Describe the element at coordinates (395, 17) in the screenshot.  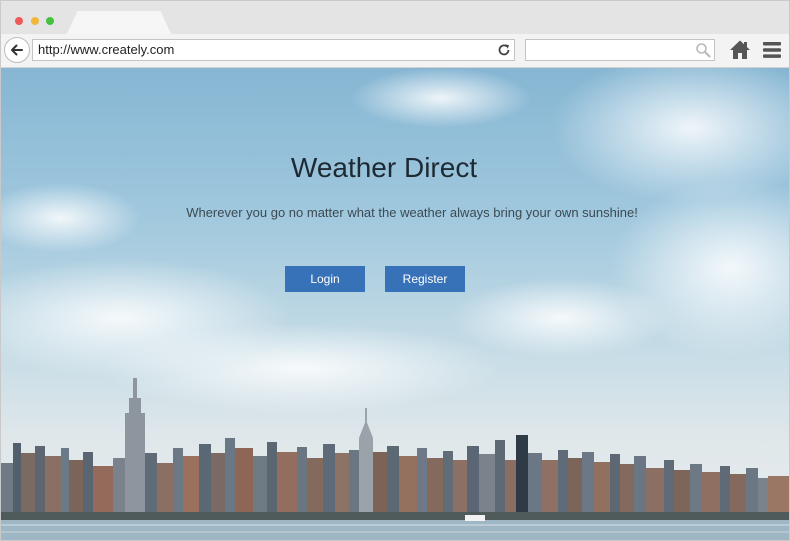
I see `browser-titlebar` at that location.